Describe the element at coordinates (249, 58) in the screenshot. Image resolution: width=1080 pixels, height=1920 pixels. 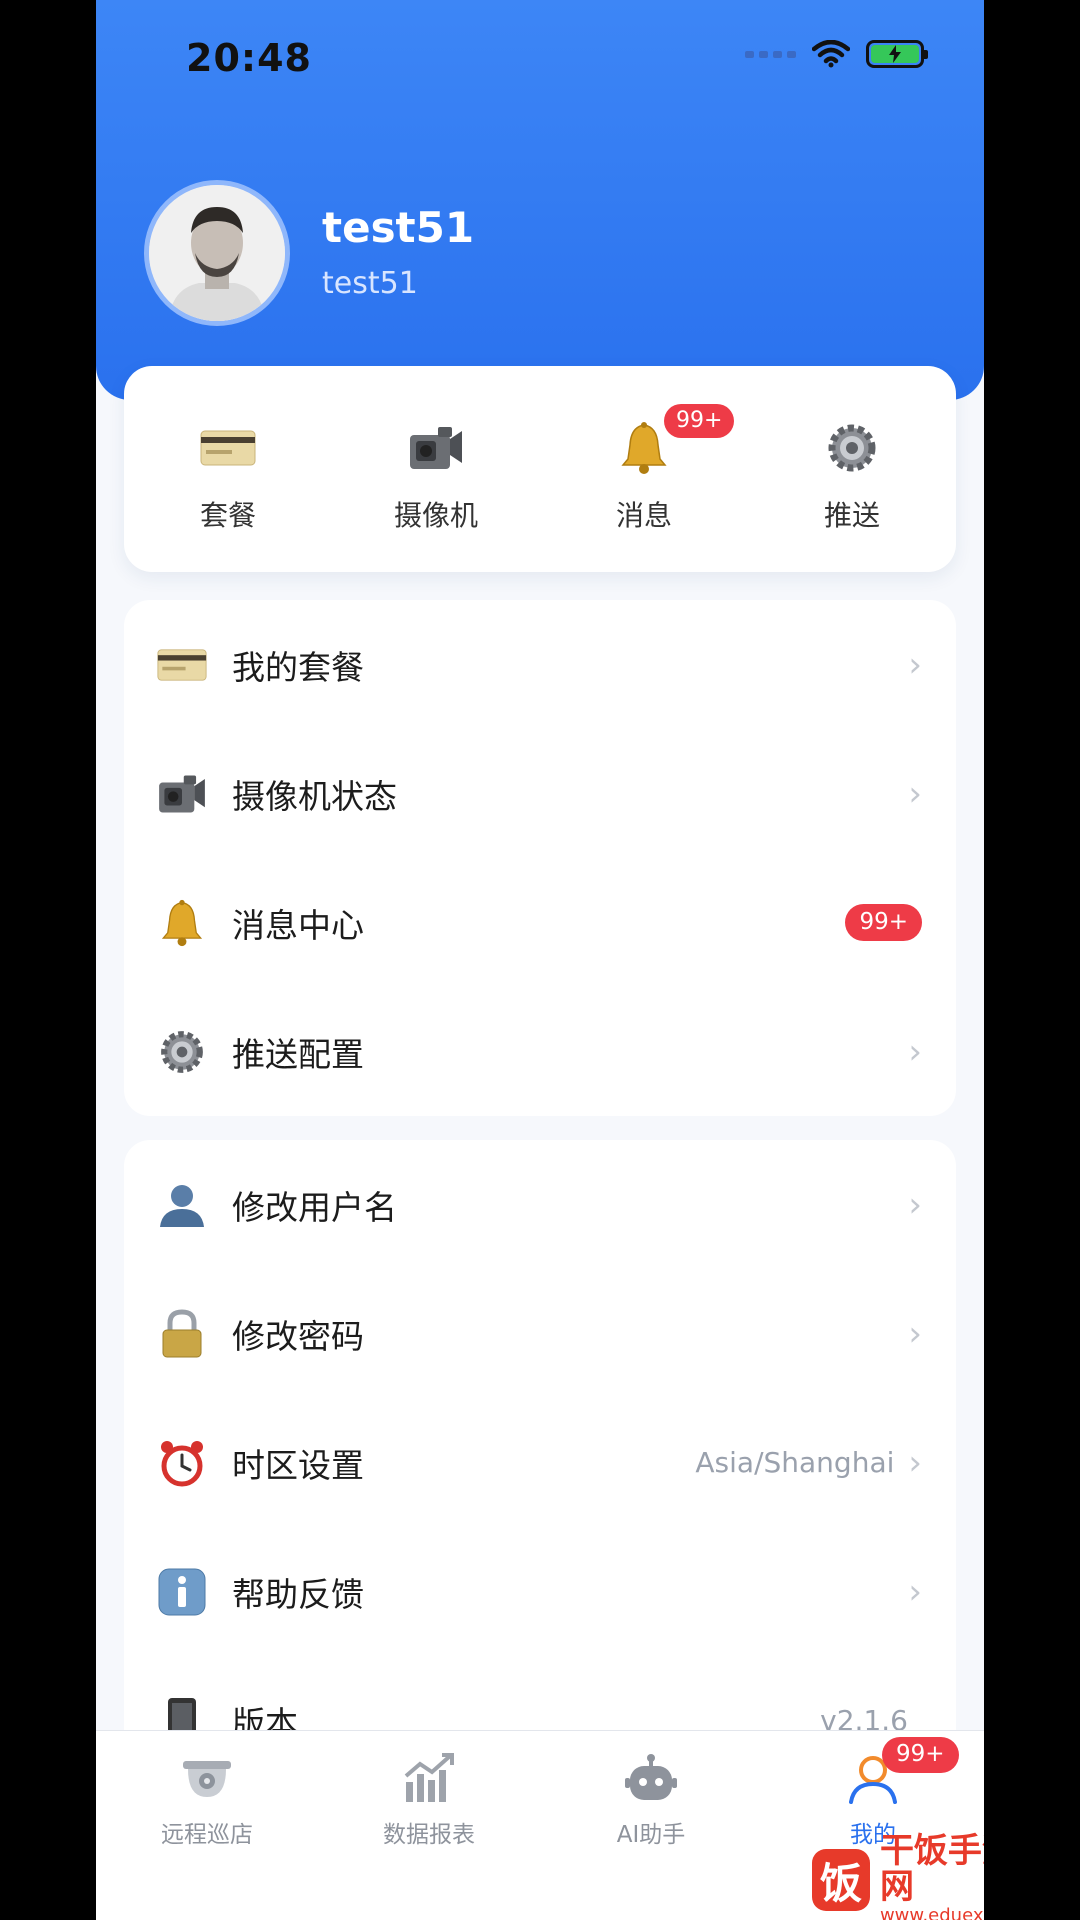
I see `status-time: 20:48` at that location.